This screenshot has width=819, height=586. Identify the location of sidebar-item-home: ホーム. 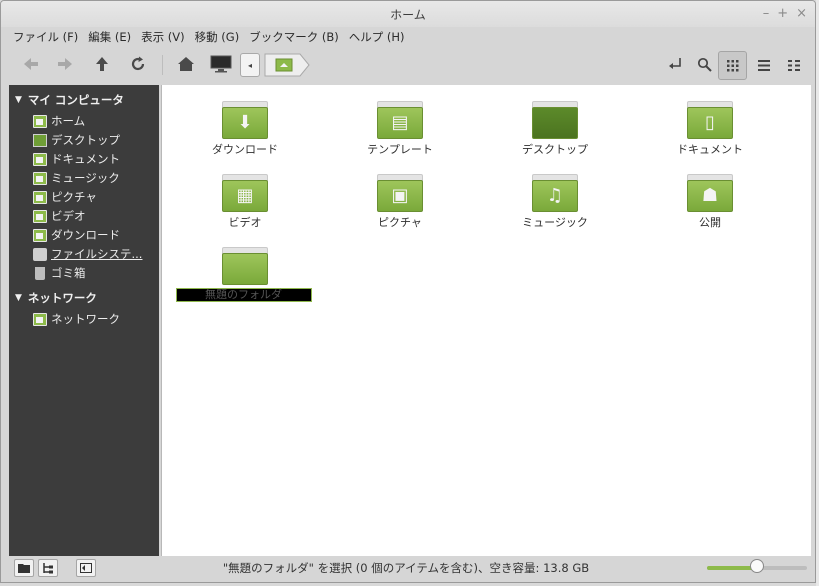
(59, 121).